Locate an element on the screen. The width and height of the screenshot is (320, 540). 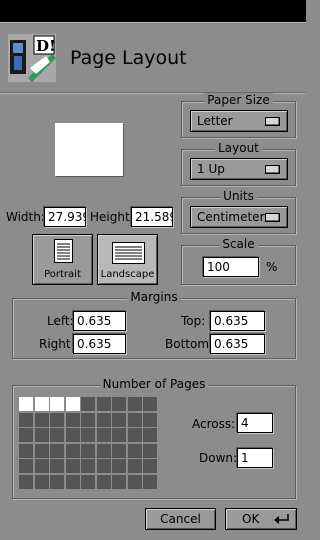
scale-input: 100 is located at coordinates (231, 267).